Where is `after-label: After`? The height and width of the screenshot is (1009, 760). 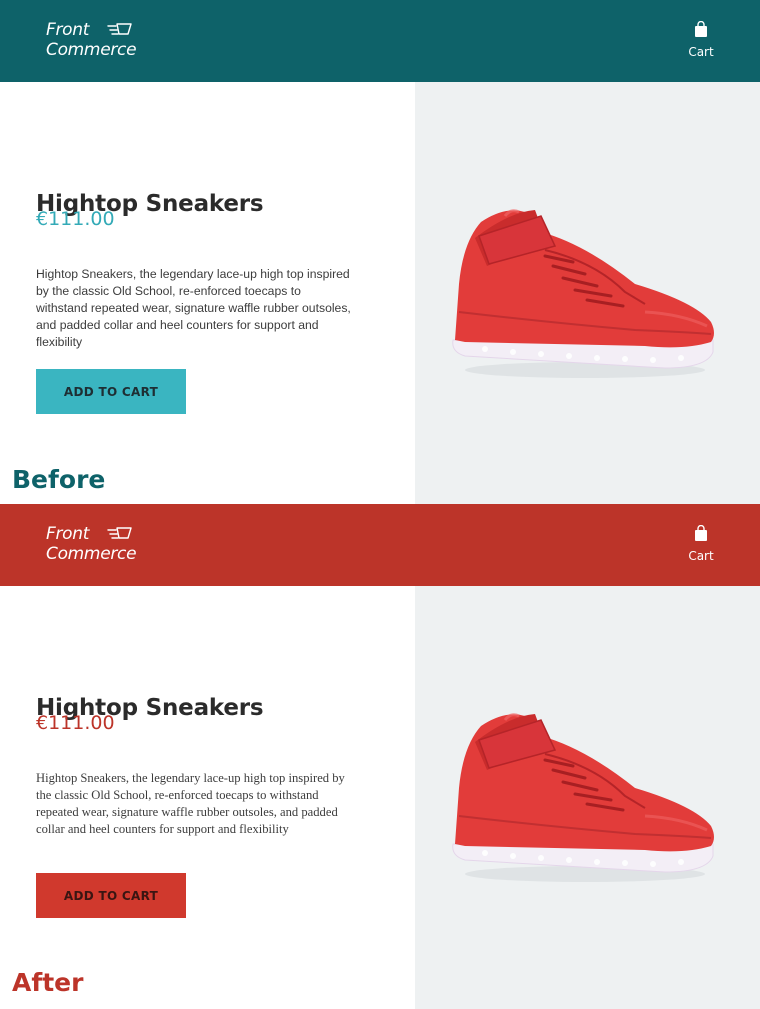
after-label: After is located at coordinates (48, 982).